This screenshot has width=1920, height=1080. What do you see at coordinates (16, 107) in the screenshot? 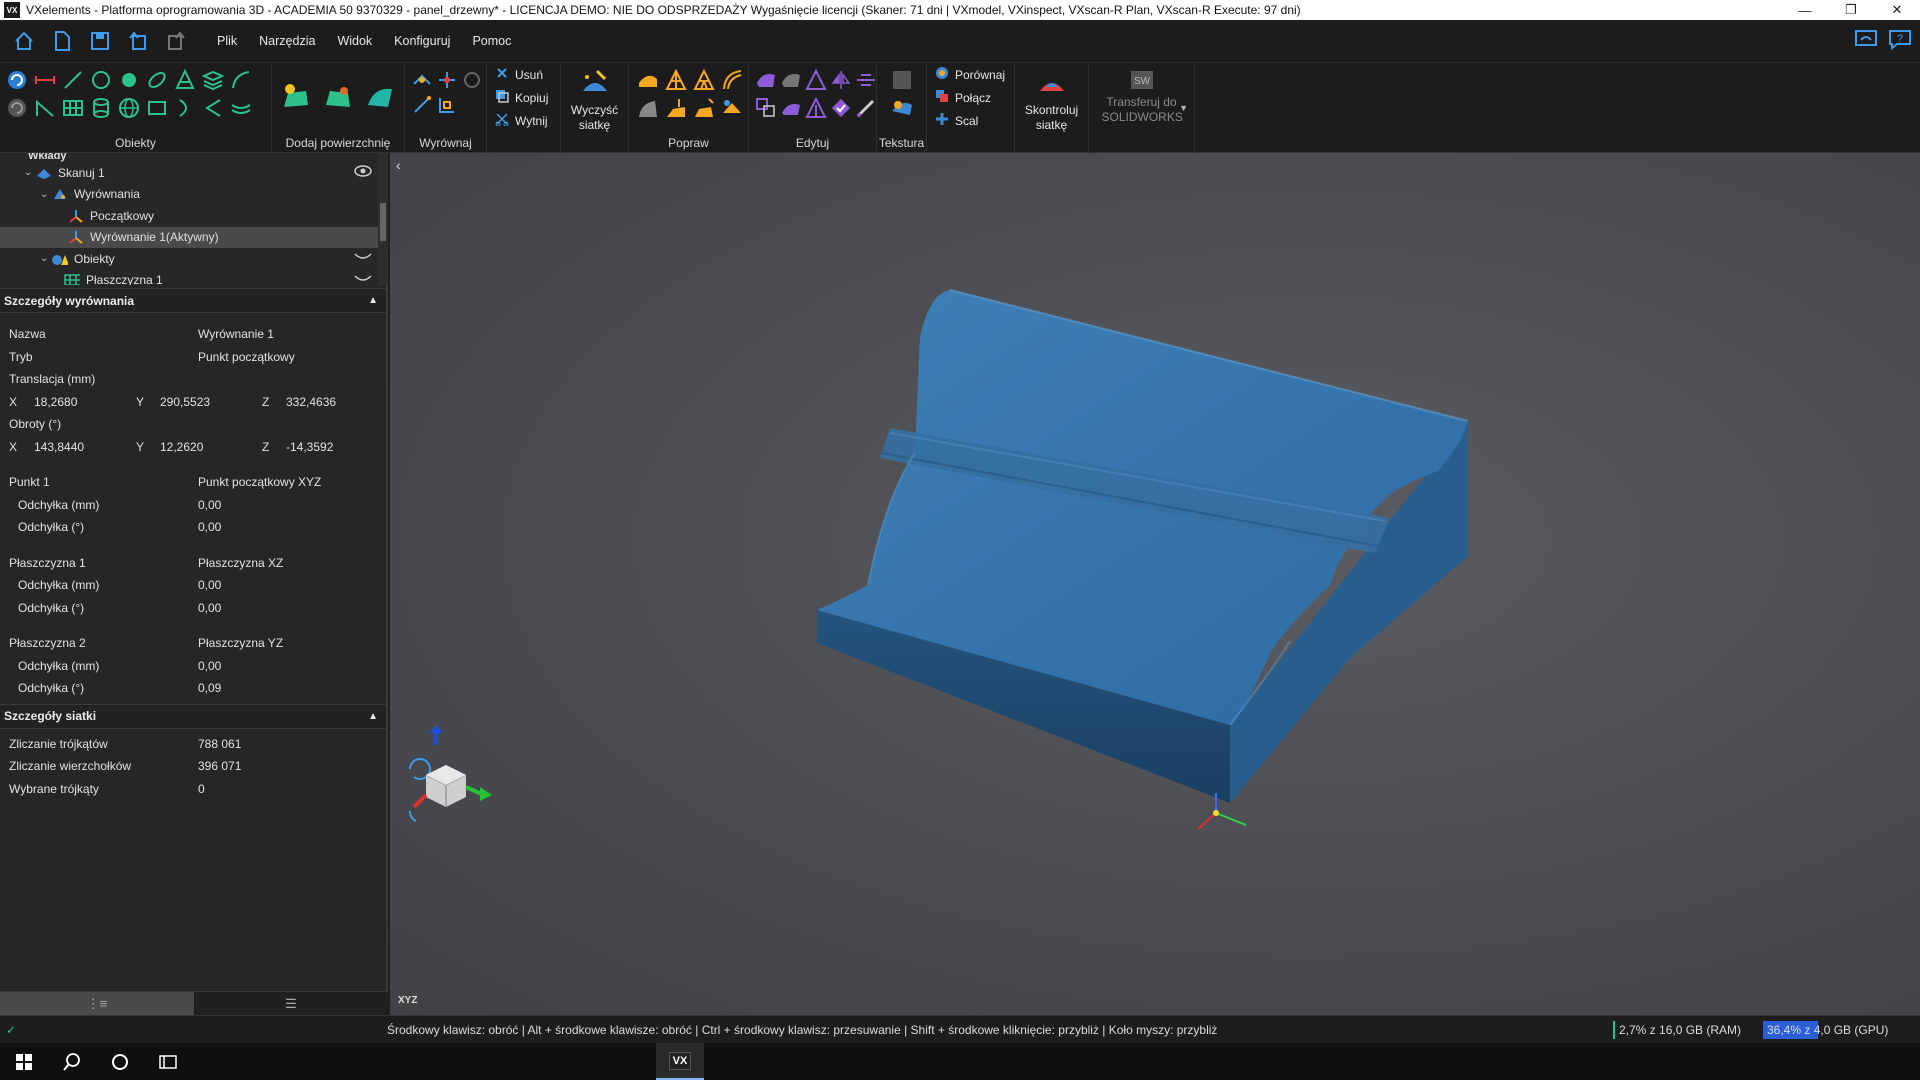
I see `reset-icon` at bounding box center [16, 107].